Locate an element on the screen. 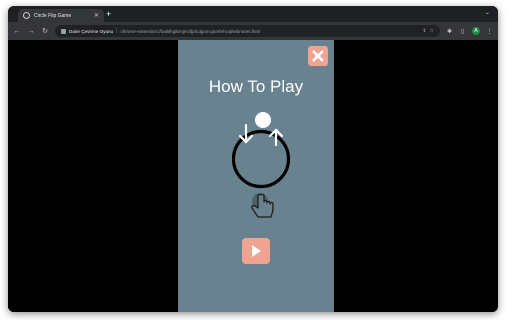 This screenshot has width=512, height=320. bookmark-star-icon: ☆ is located at coordinates (432, 31).